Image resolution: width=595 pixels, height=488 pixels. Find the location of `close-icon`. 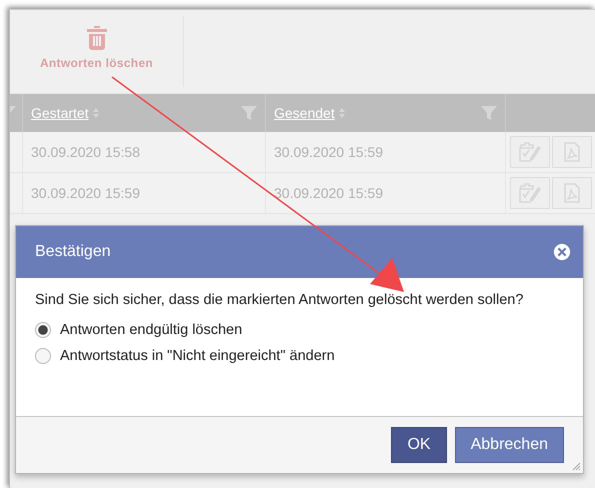

close-icon is located at coordinates (562, 252).